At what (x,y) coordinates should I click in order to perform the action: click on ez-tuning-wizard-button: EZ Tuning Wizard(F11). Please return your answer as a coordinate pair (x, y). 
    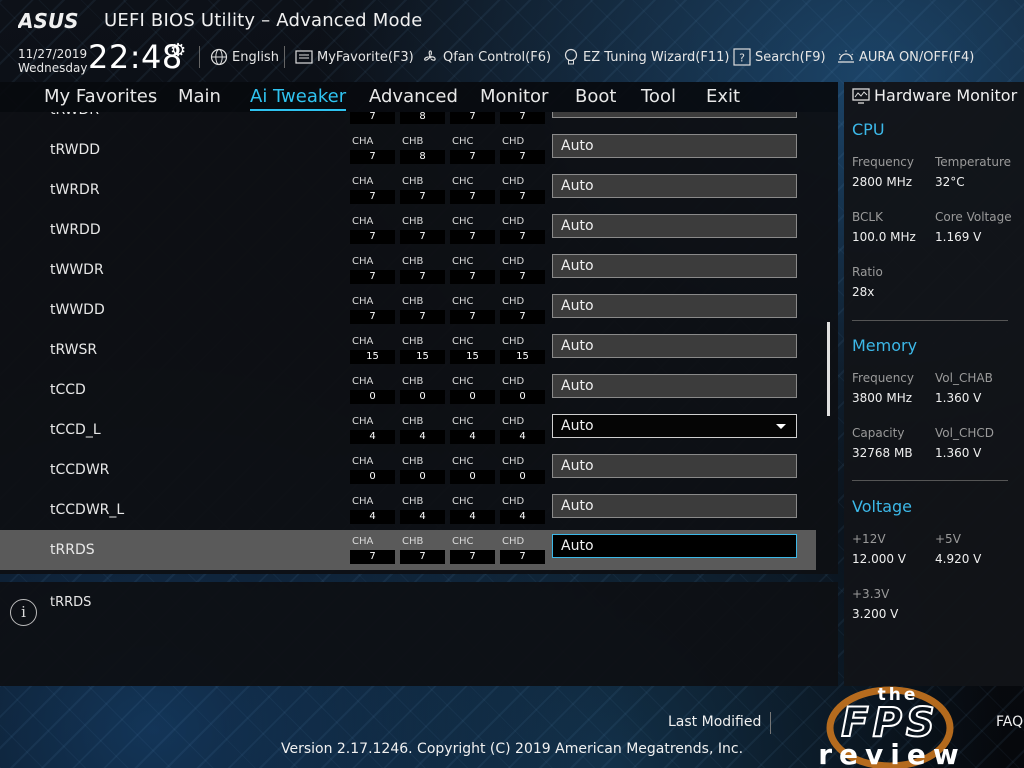
    Looking at the image, I should click on (646, 57).